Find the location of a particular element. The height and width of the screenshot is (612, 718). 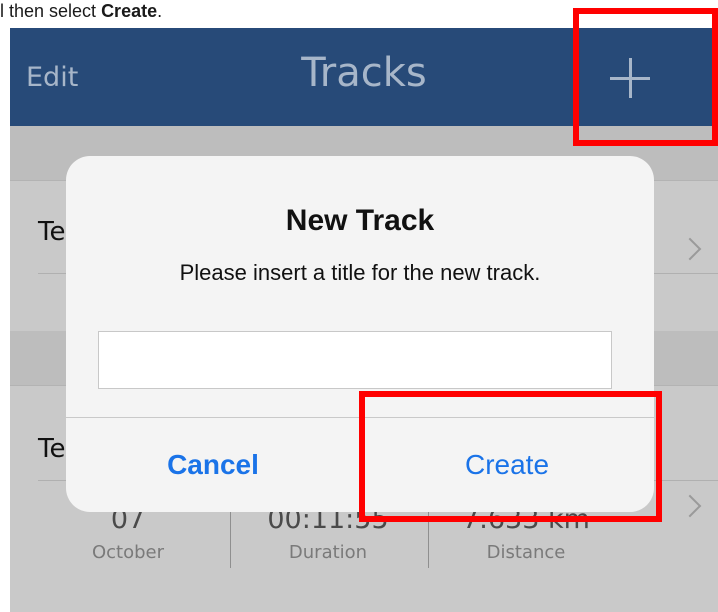

dialog-message: Please insert a title for the new track. is located at coordinates (360, 272).